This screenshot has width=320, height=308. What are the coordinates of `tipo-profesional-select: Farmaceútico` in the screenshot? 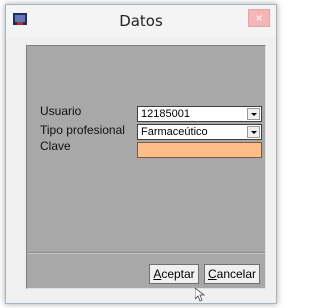 It's located at (199, 132).